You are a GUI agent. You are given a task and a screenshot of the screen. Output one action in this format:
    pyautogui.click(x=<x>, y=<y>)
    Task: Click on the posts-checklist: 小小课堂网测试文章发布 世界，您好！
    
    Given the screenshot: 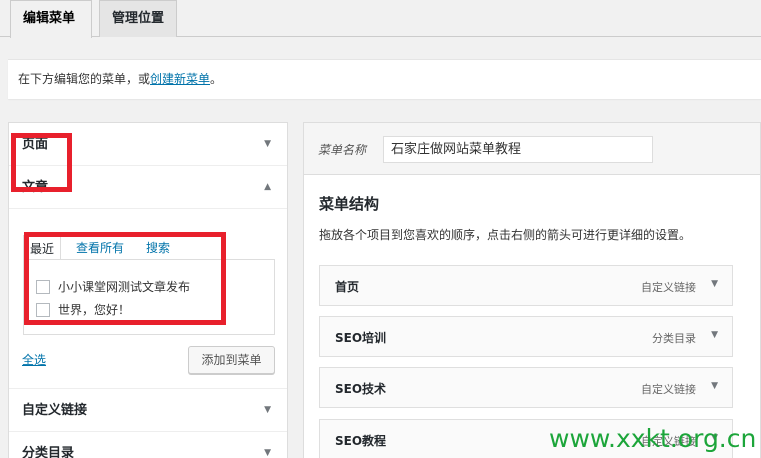 What is the action you would take?
    pyautogui.click(x=149, y=297)
    